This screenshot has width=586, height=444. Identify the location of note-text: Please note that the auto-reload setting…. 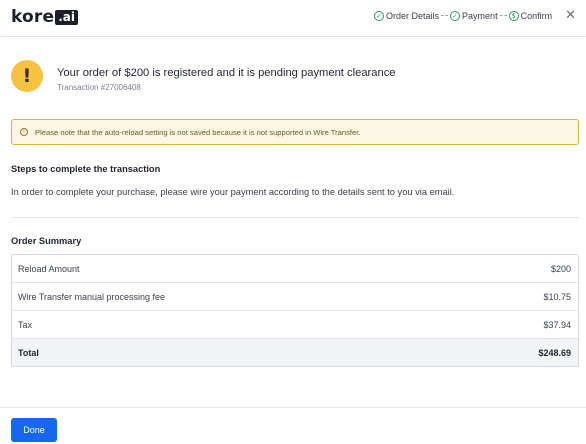
(198, 132).